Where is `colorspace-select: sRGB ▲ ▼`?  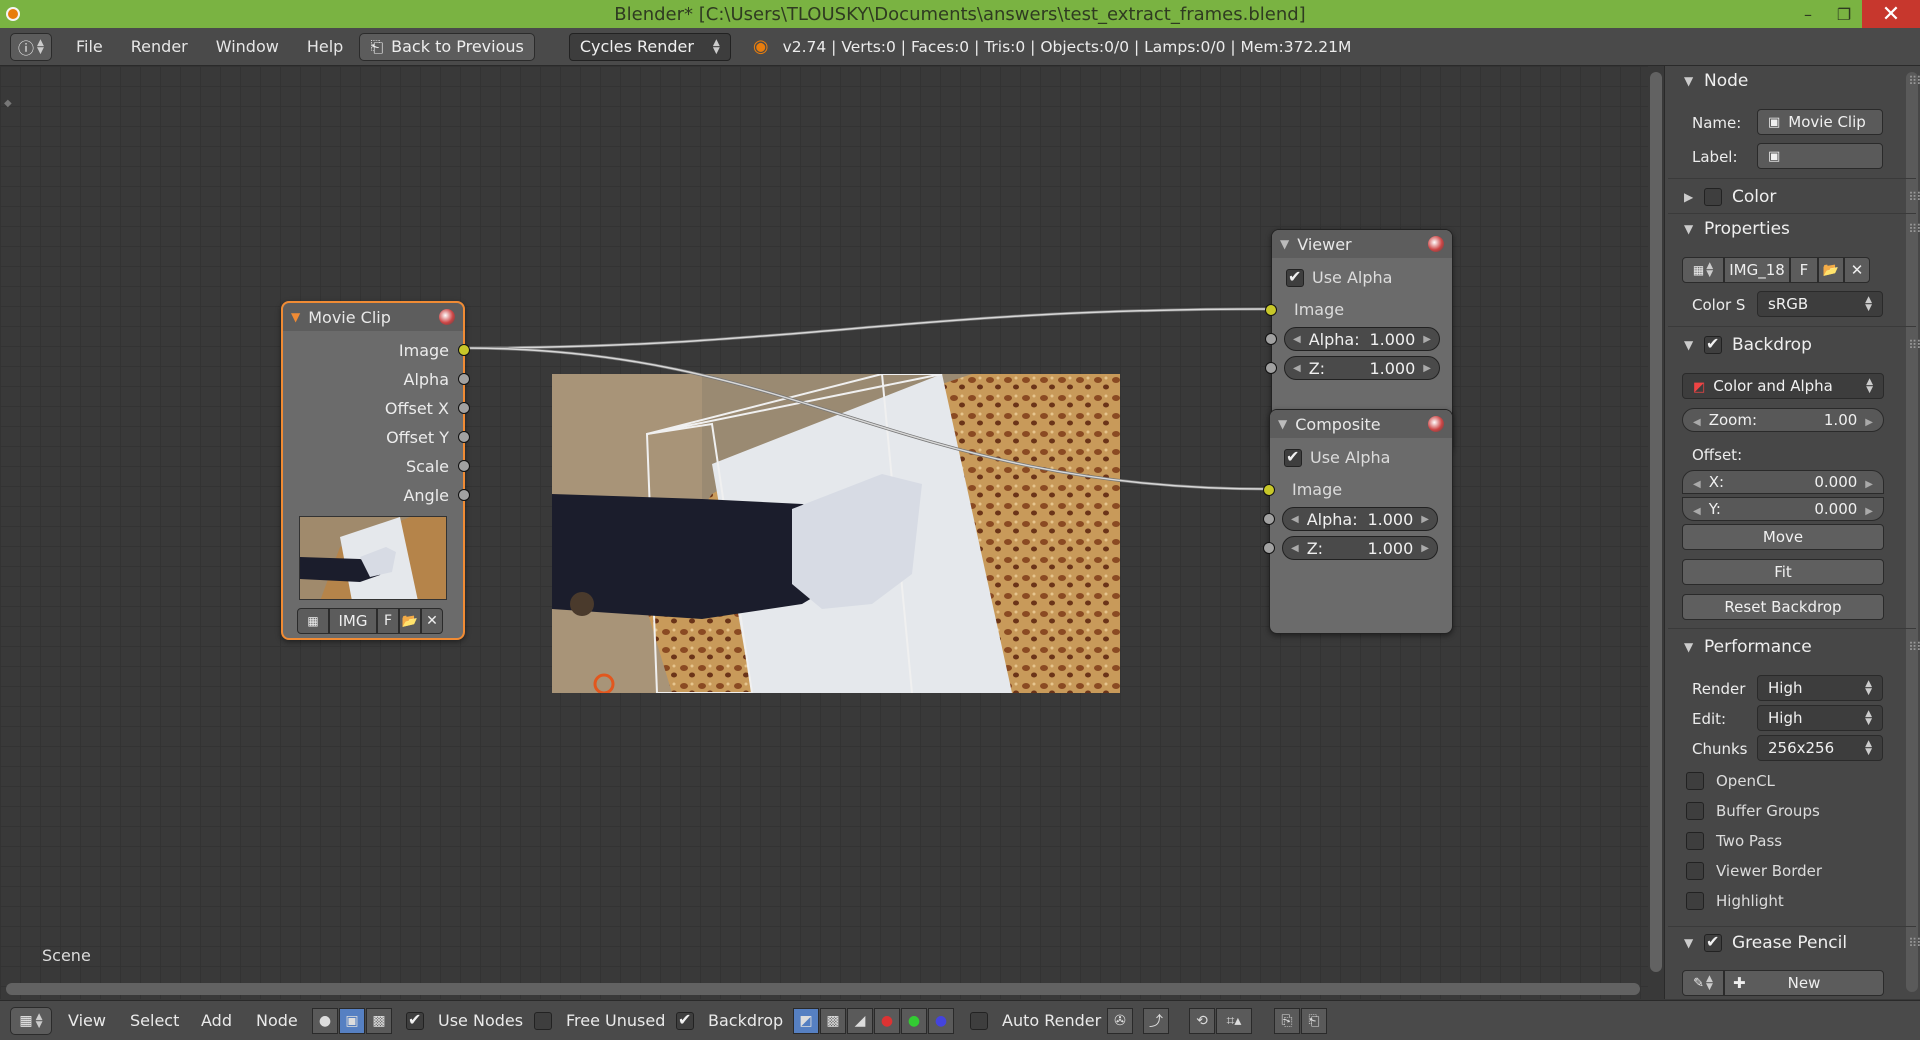 colorspace-select: sRGB ▲ ▼ is located at coordinates (1820, 304).